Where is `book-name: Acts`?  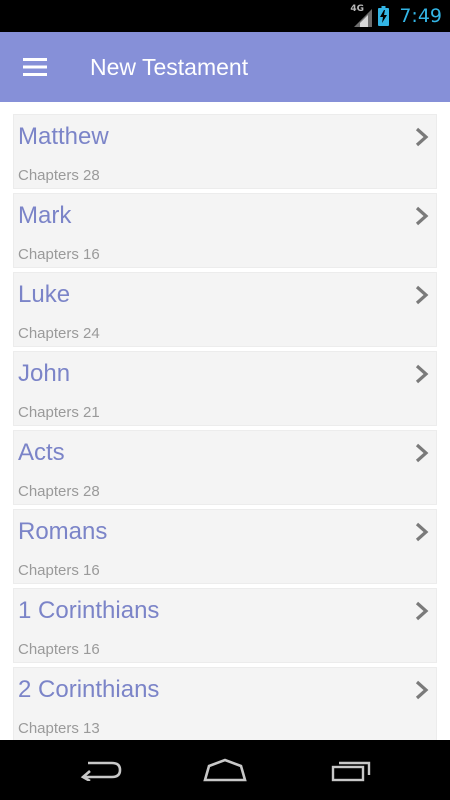
book-name: Acts is located at coordinates (41, 452).